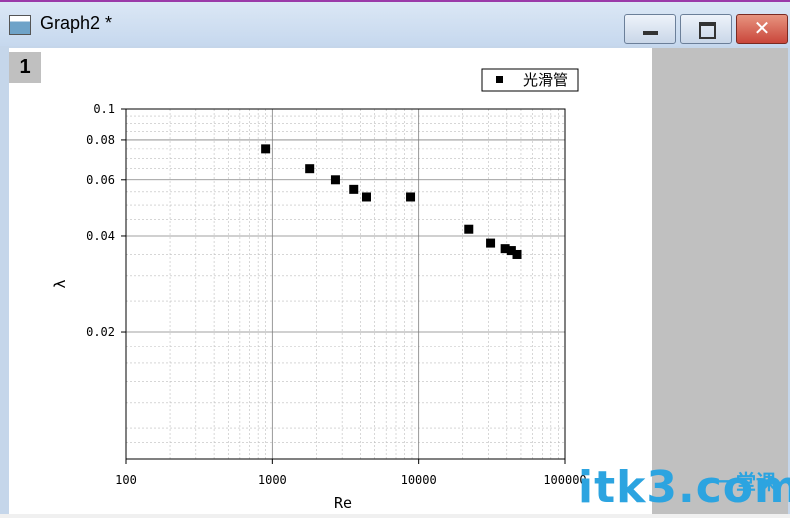 The height and width of the screenshot is (518, 790). I want to click on x-tick-label: 10000, so click(419, 480).